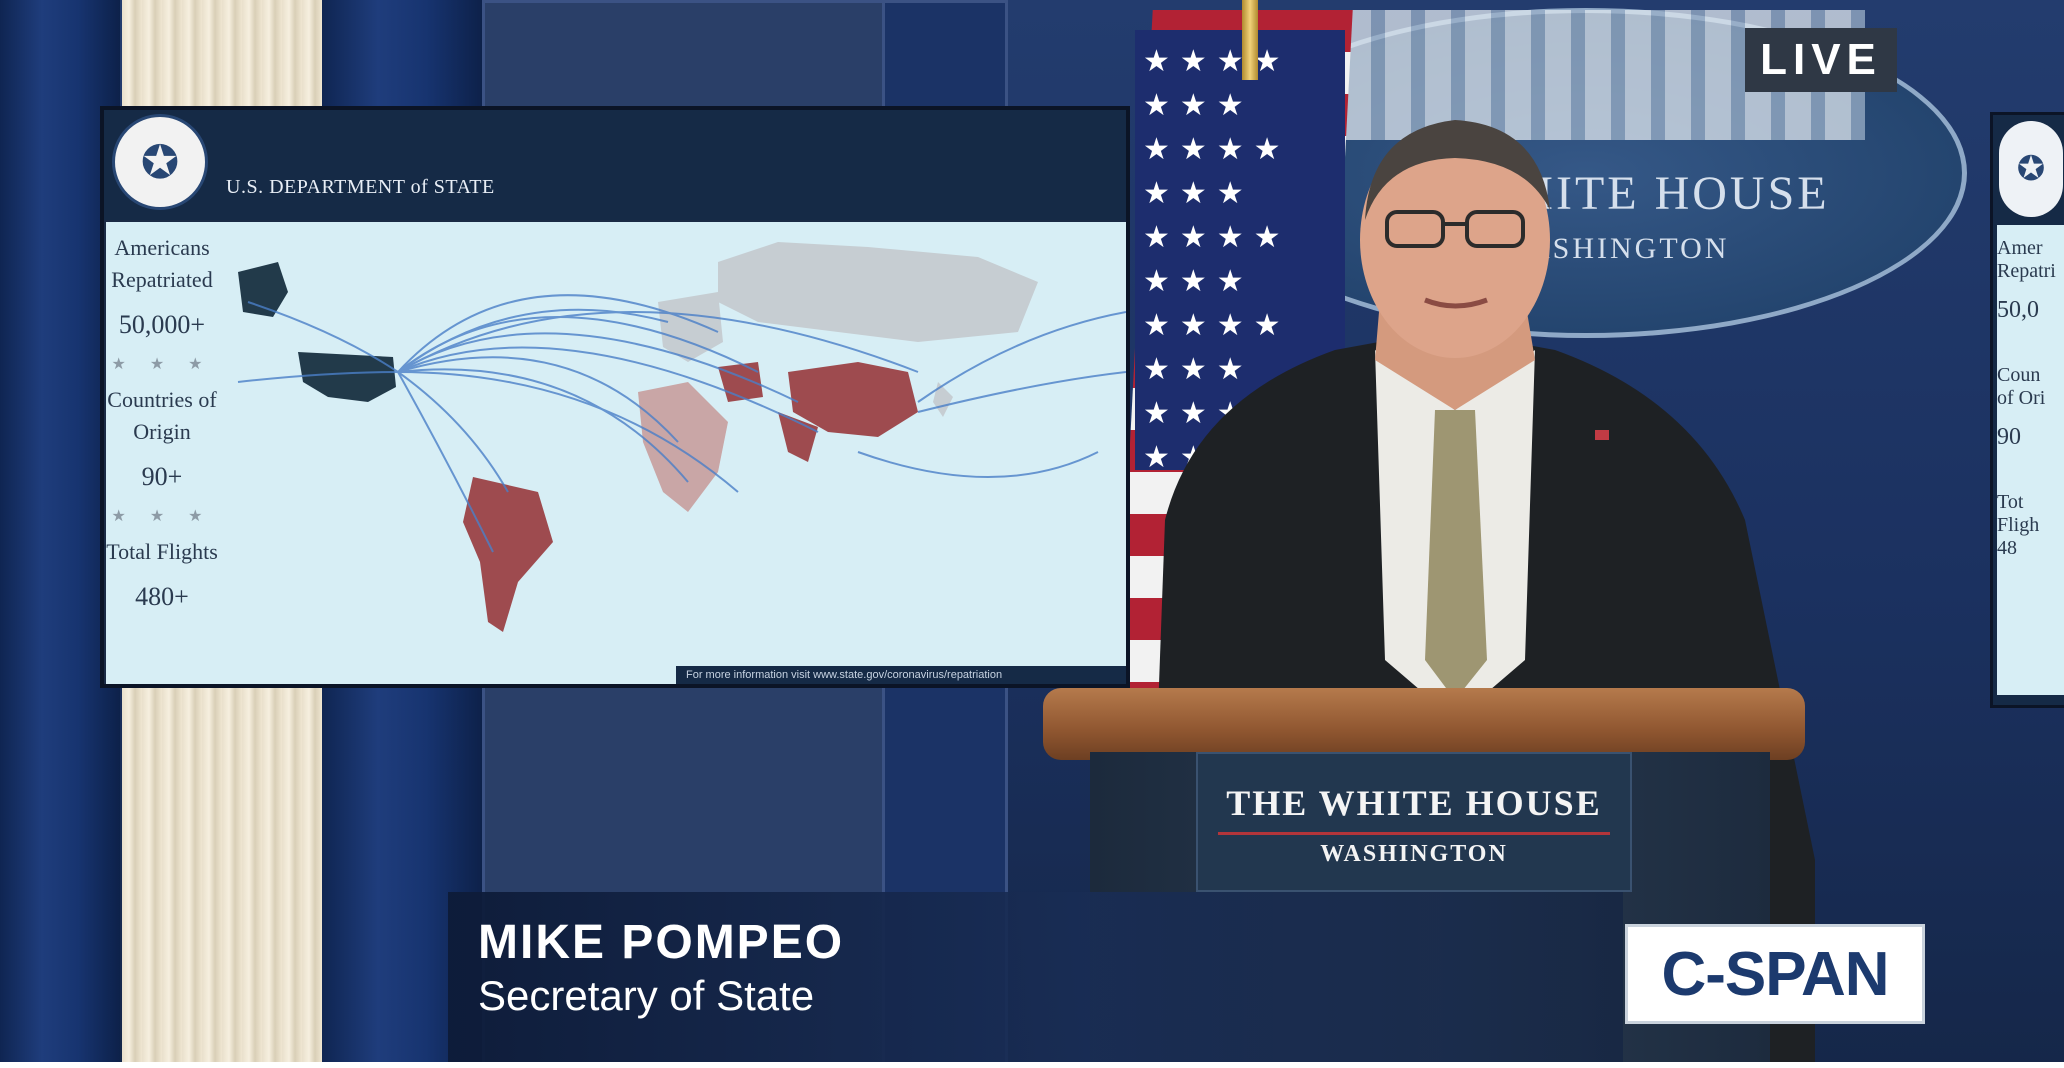  Describe the element at coordinates (162, 551) in the screenshot. I see `stat-label: Total Flights` at that location.